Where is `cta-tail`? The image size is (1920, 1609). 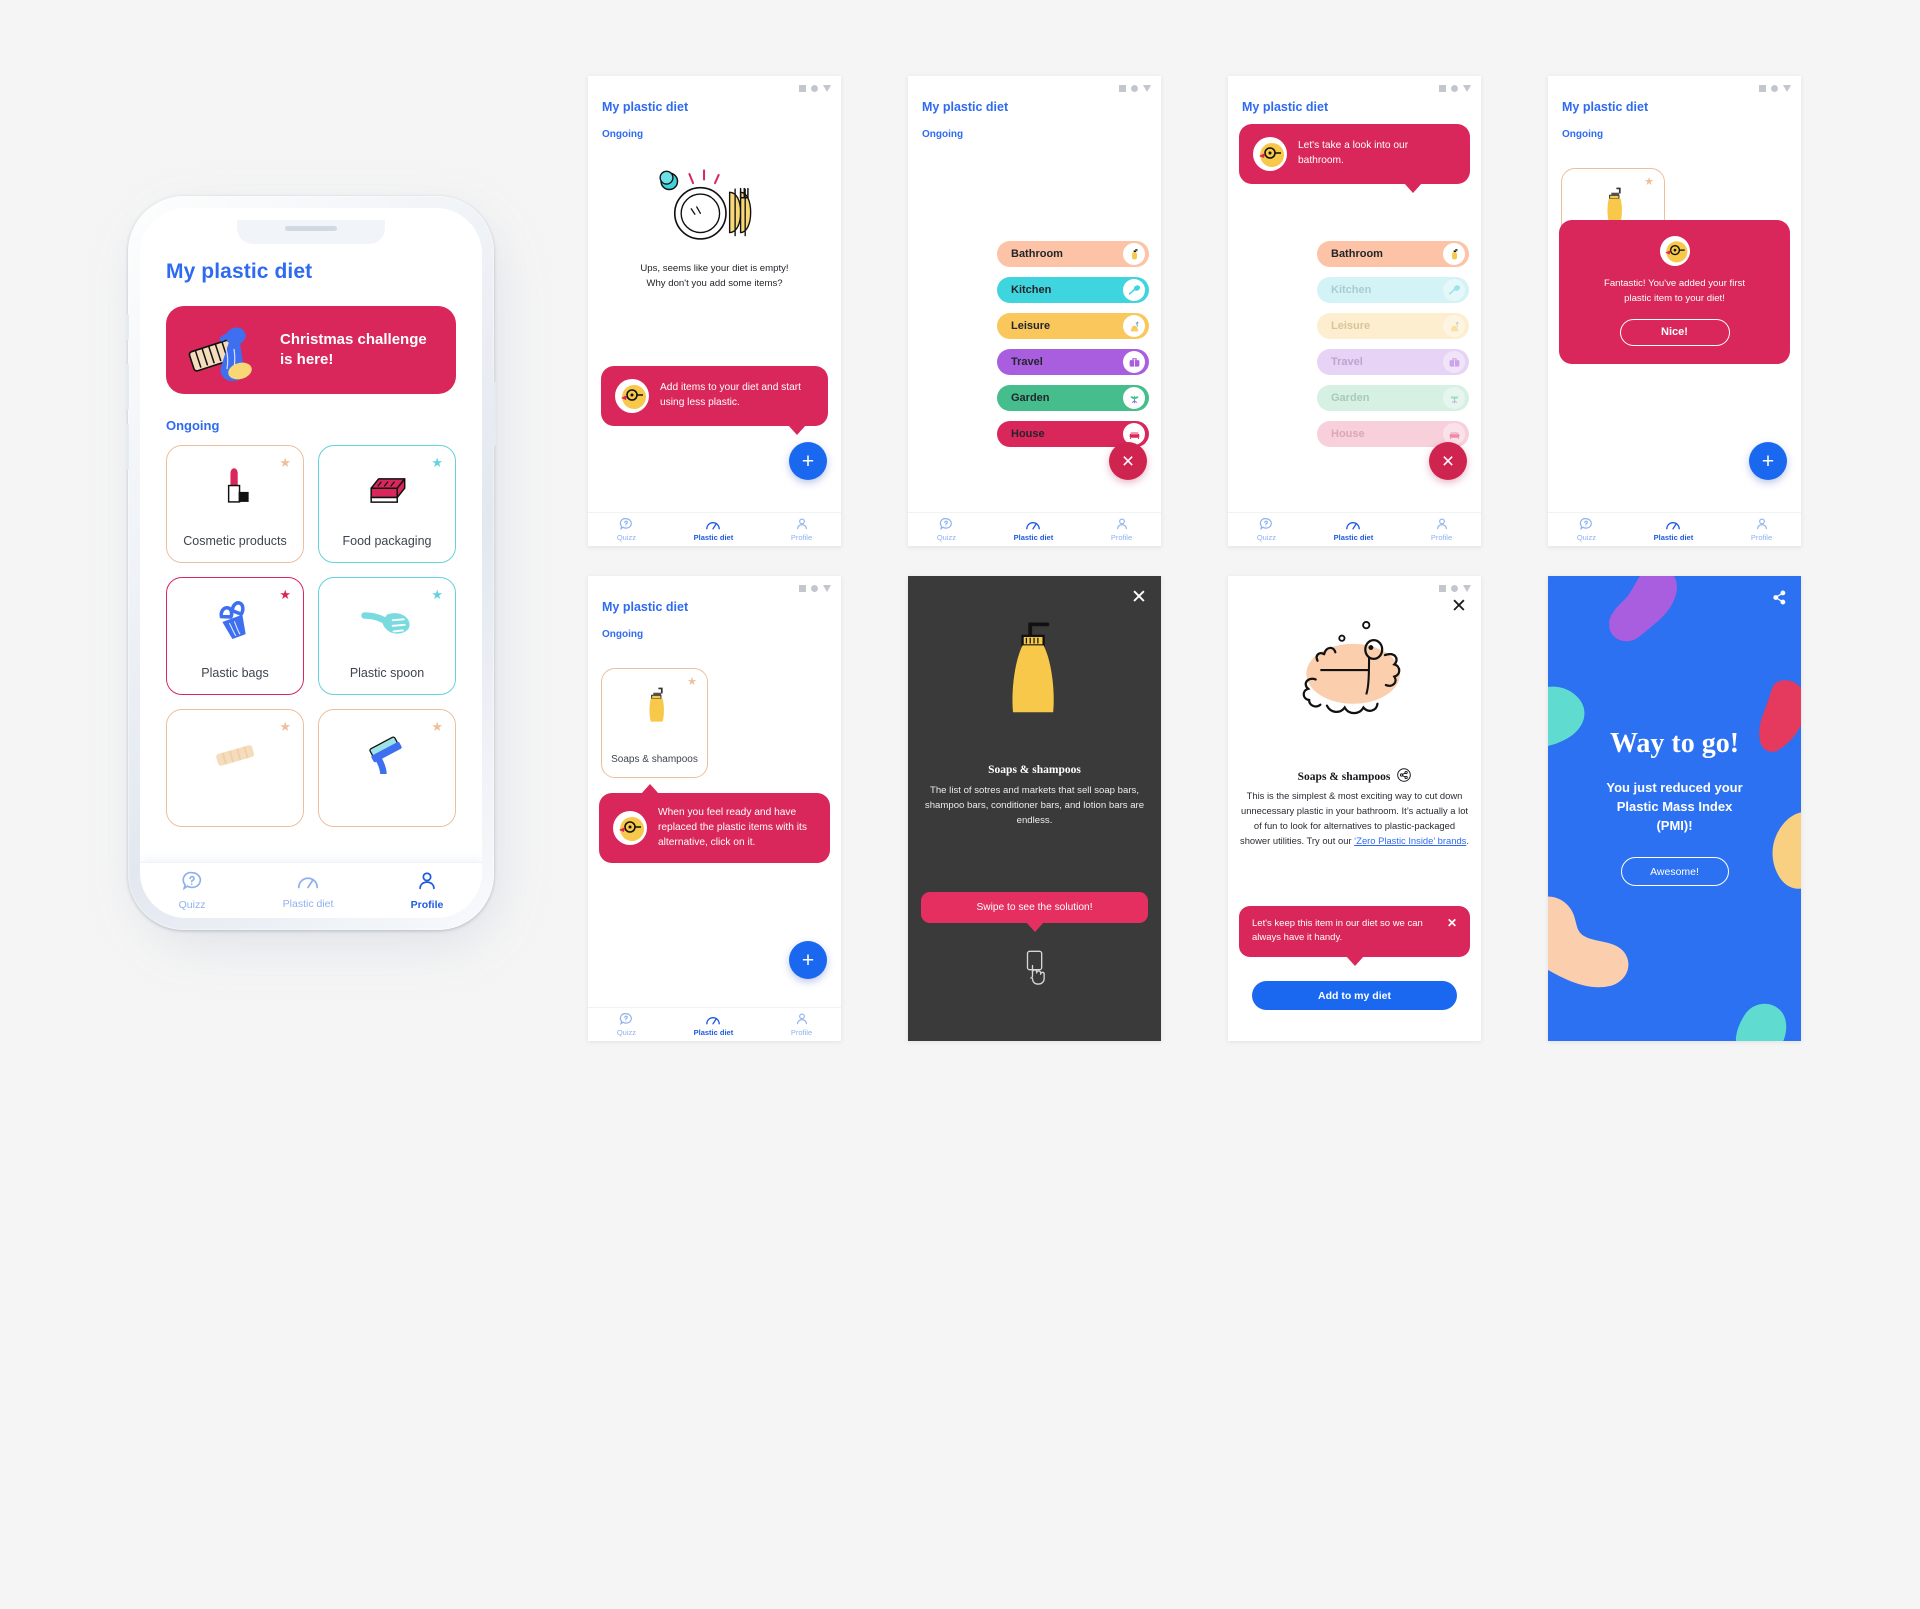 cta-tail is located at coordinates (1034, 927).